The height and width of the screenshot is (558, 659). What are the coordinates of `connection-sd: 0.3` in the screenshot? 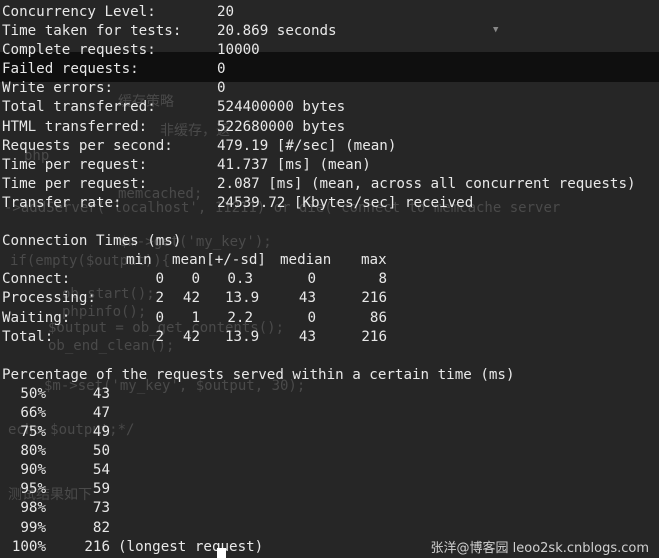 It's located at (240, 279).